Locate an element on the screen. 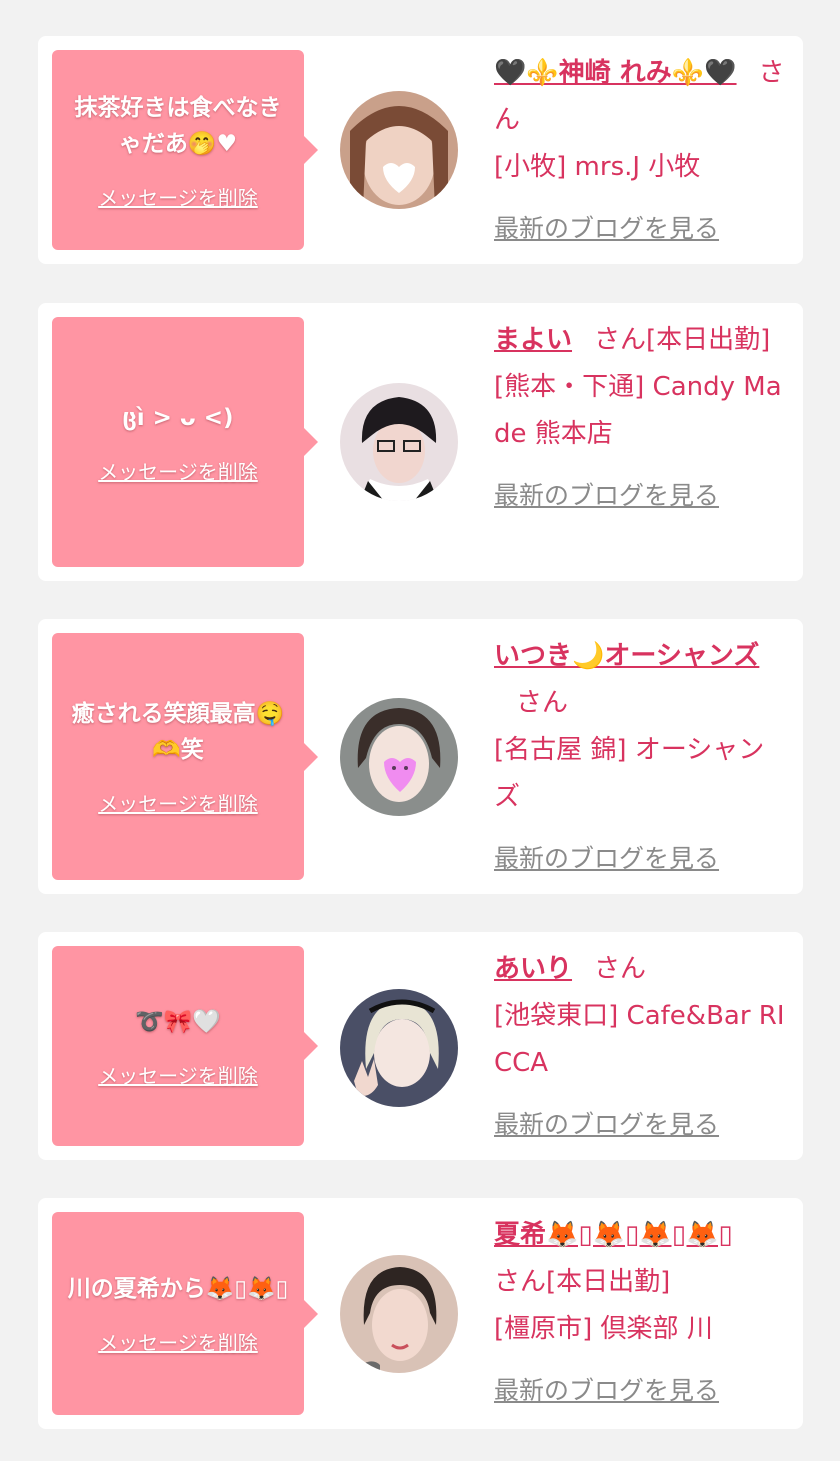 The width and height of the screenshot is (840, 1461). message-bubble: 抹茶好きは食べなきゃだあ🤭♥ メッセージを削除 is located at coordinates (185, 150).